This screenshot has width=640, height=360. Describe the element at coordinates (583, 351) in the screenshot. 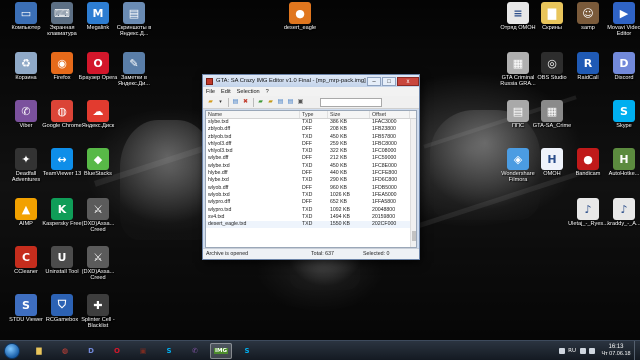

I see `network-icon` at that location.